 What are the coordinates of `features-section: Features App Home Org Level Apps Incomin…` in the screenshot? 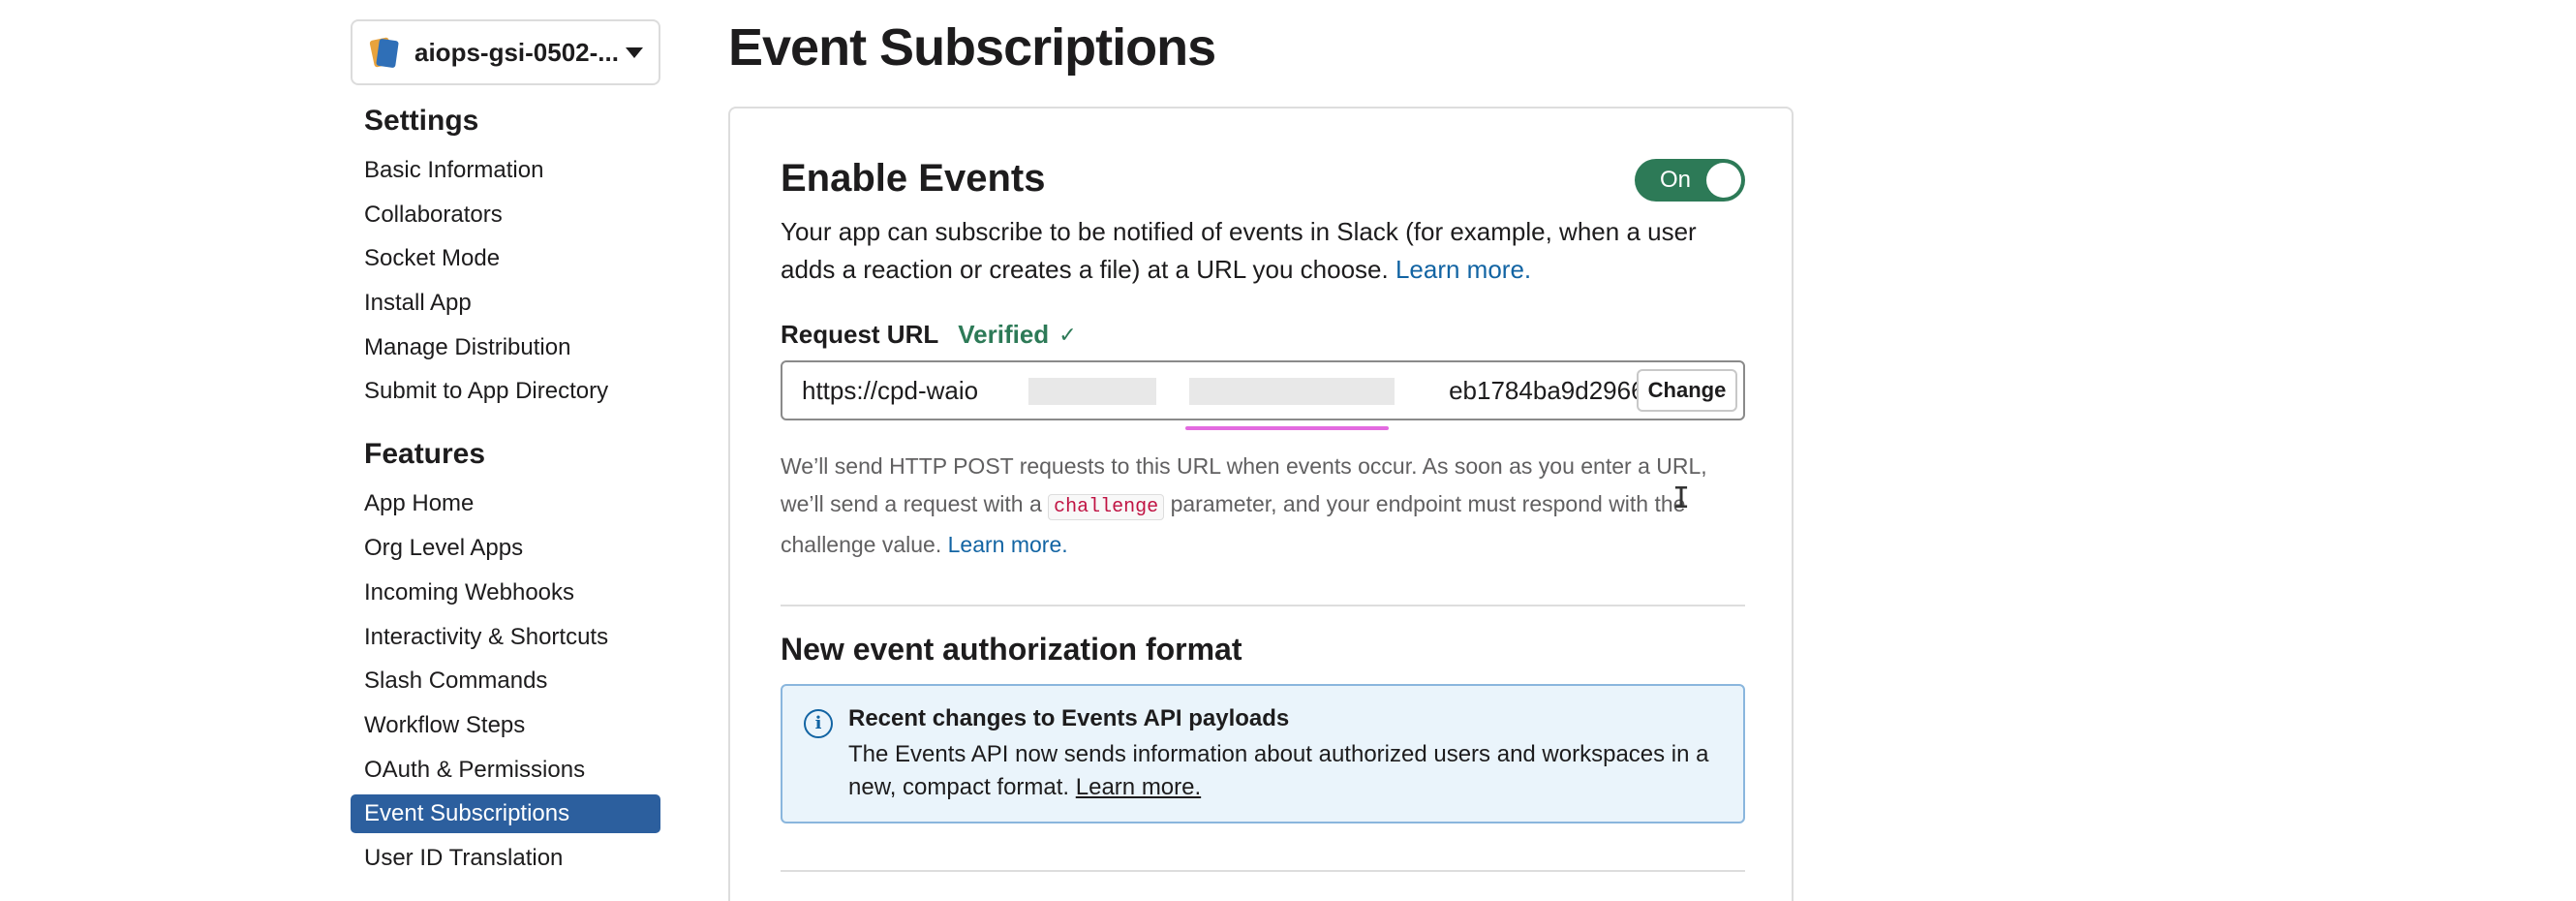 It's located at (505, 658).